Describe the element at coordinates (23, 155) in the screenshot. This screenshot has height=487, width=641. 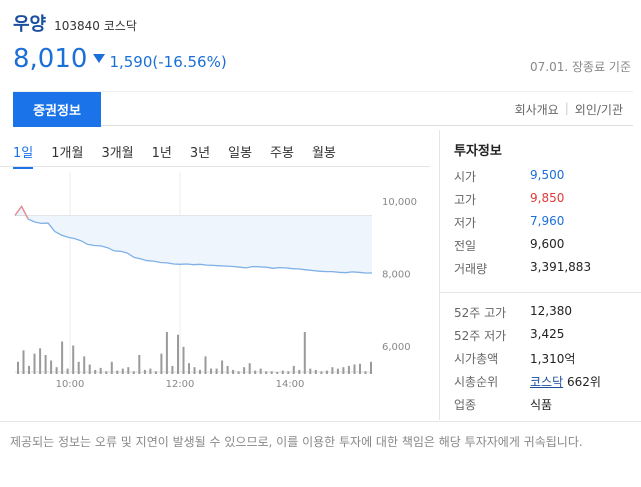
I see `period-1d: 1일` at that location.